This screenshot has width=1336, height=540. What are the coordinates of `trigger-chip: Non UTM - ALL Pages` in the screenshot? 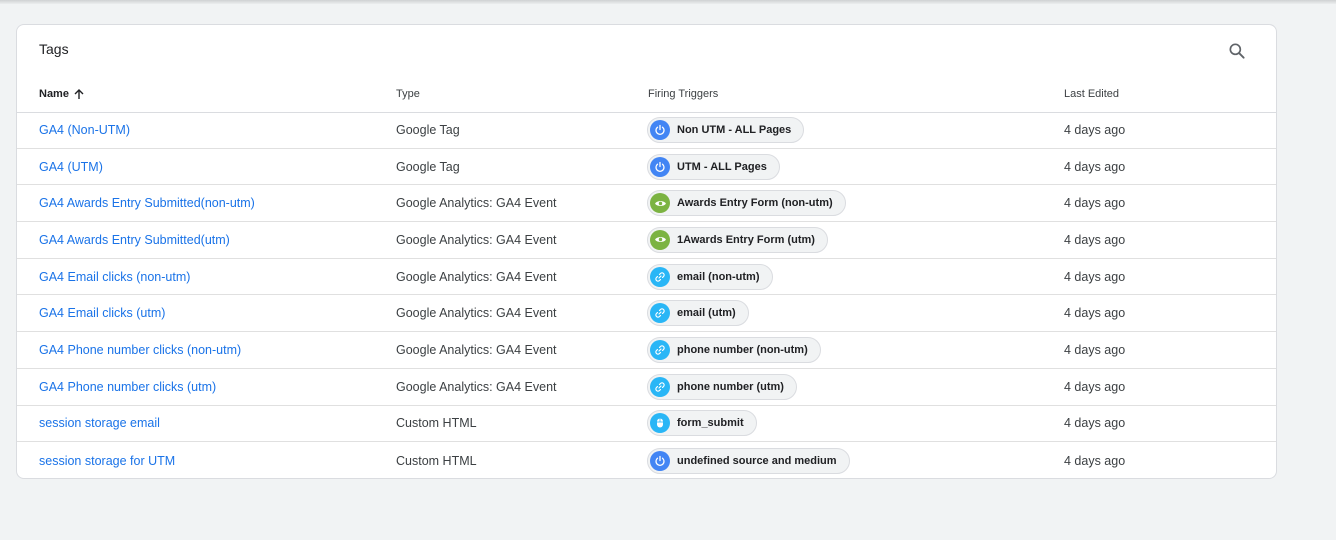 It's located at (726, 129).